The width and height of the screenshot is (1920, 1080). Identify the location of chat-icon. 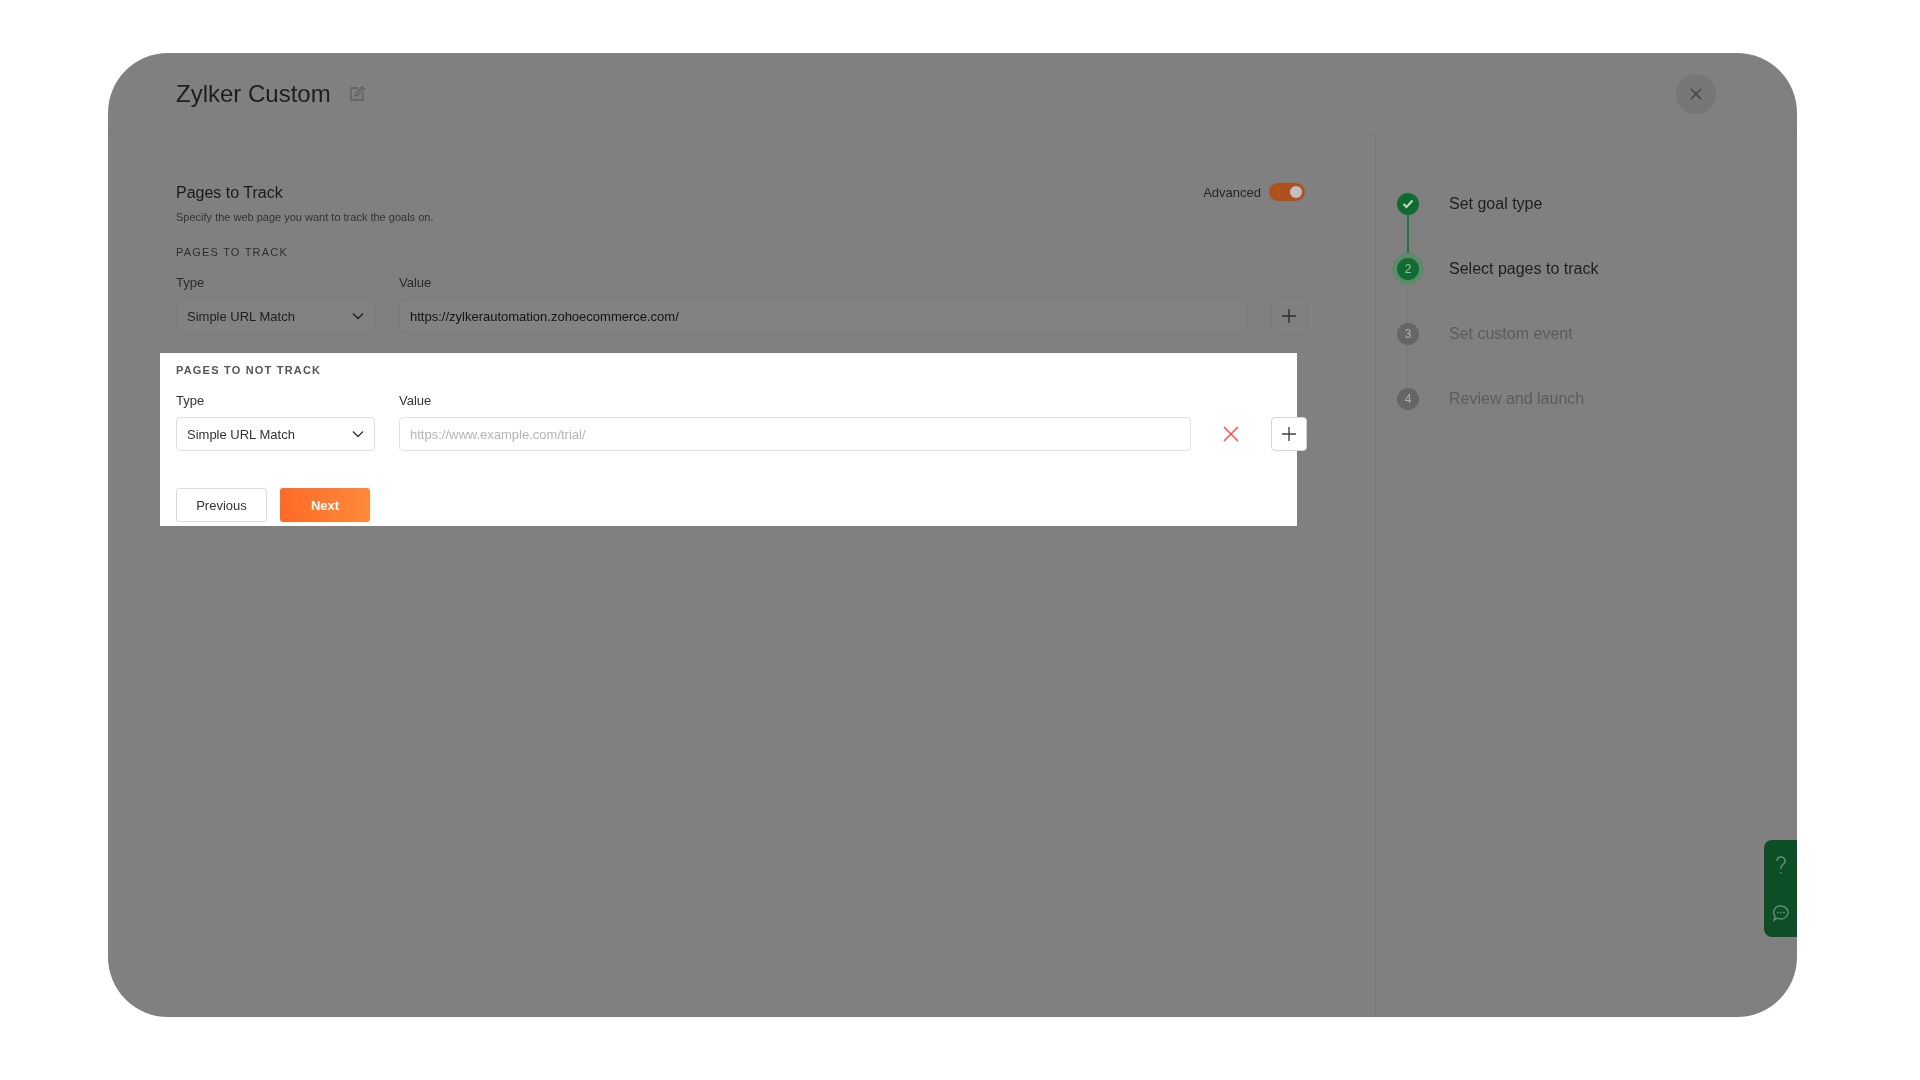
(1780, 913).